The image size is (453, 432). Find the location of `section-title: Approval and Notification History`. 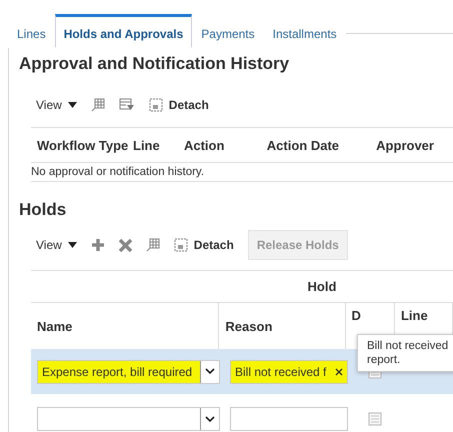

section-title: Approval and Notification History is located at coordinates (154, 64).